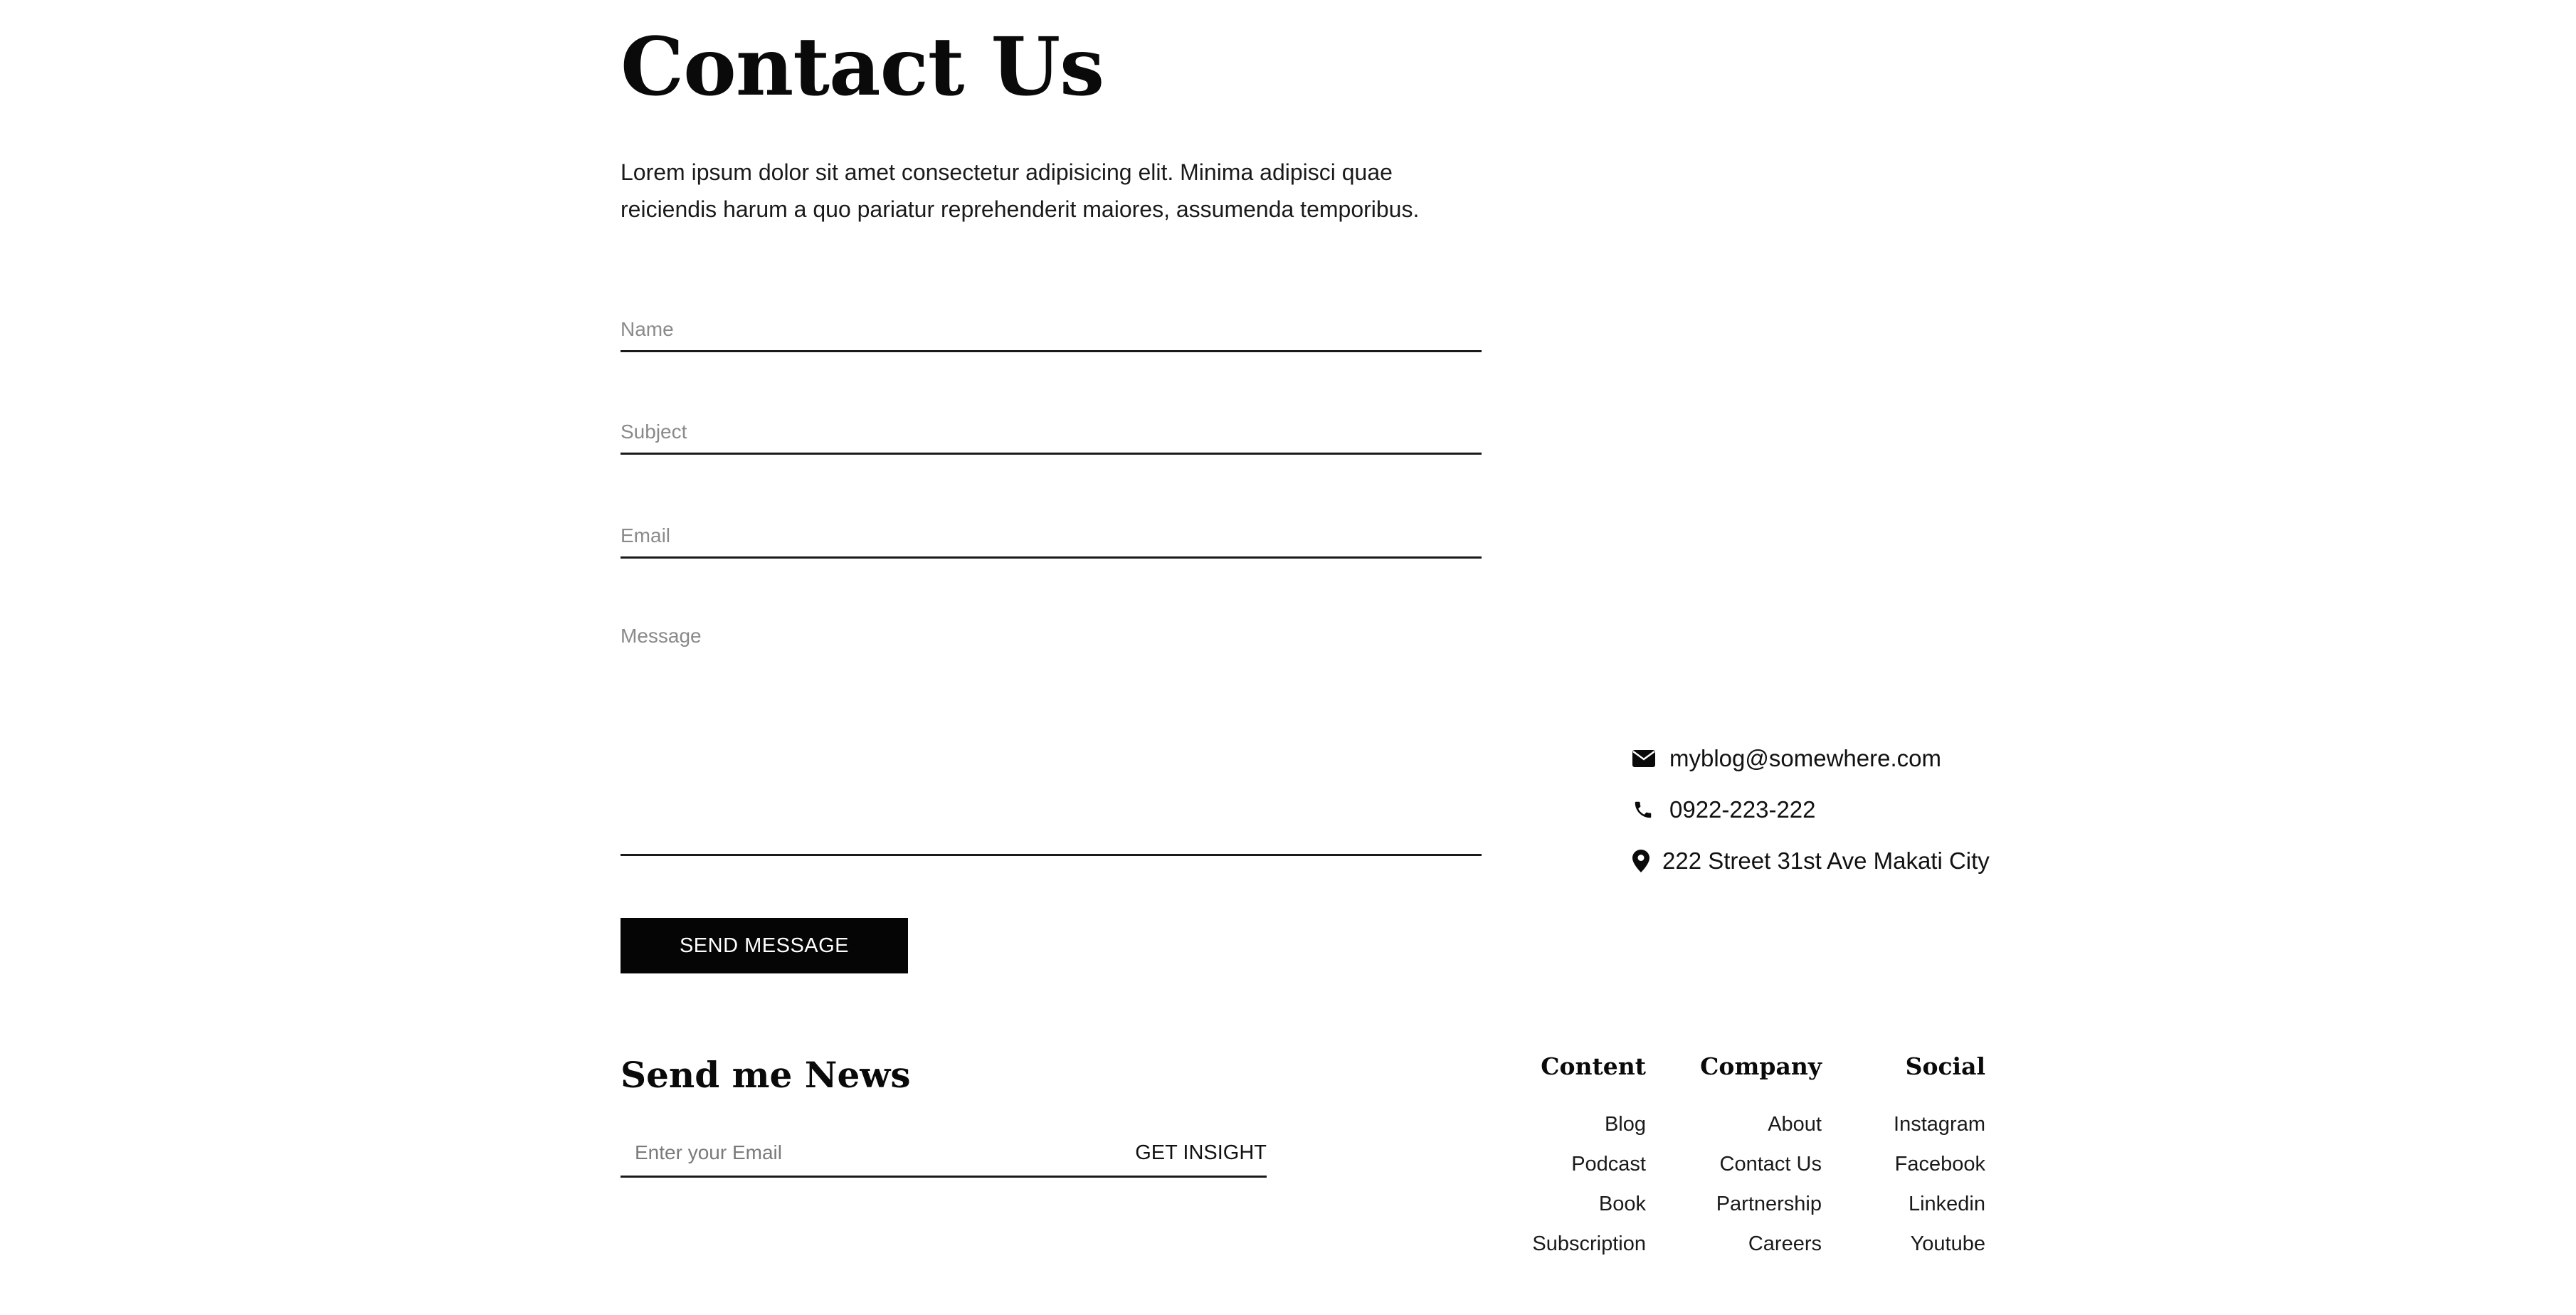 Image resolution: width=2576 pixels, height=1315 pixels. I want to click on footer-link-contact-us: Contact Us, so click(1761, 1164).